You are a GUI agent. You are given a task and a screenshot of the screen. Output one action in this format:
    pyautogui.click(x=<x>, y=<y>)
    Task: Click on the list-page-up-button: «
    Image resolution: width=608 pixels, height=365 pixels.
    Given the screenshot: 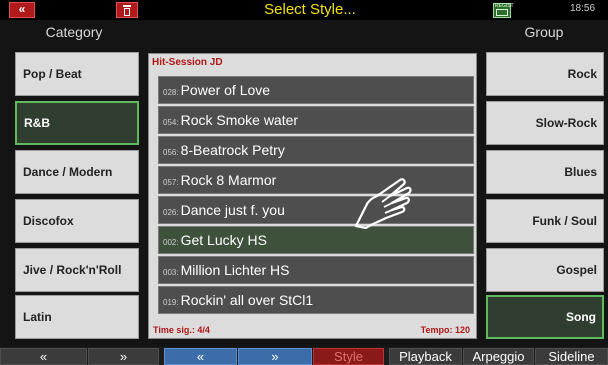 What is the action you would take?
    pyautogui.click(x=200, y=356)
    